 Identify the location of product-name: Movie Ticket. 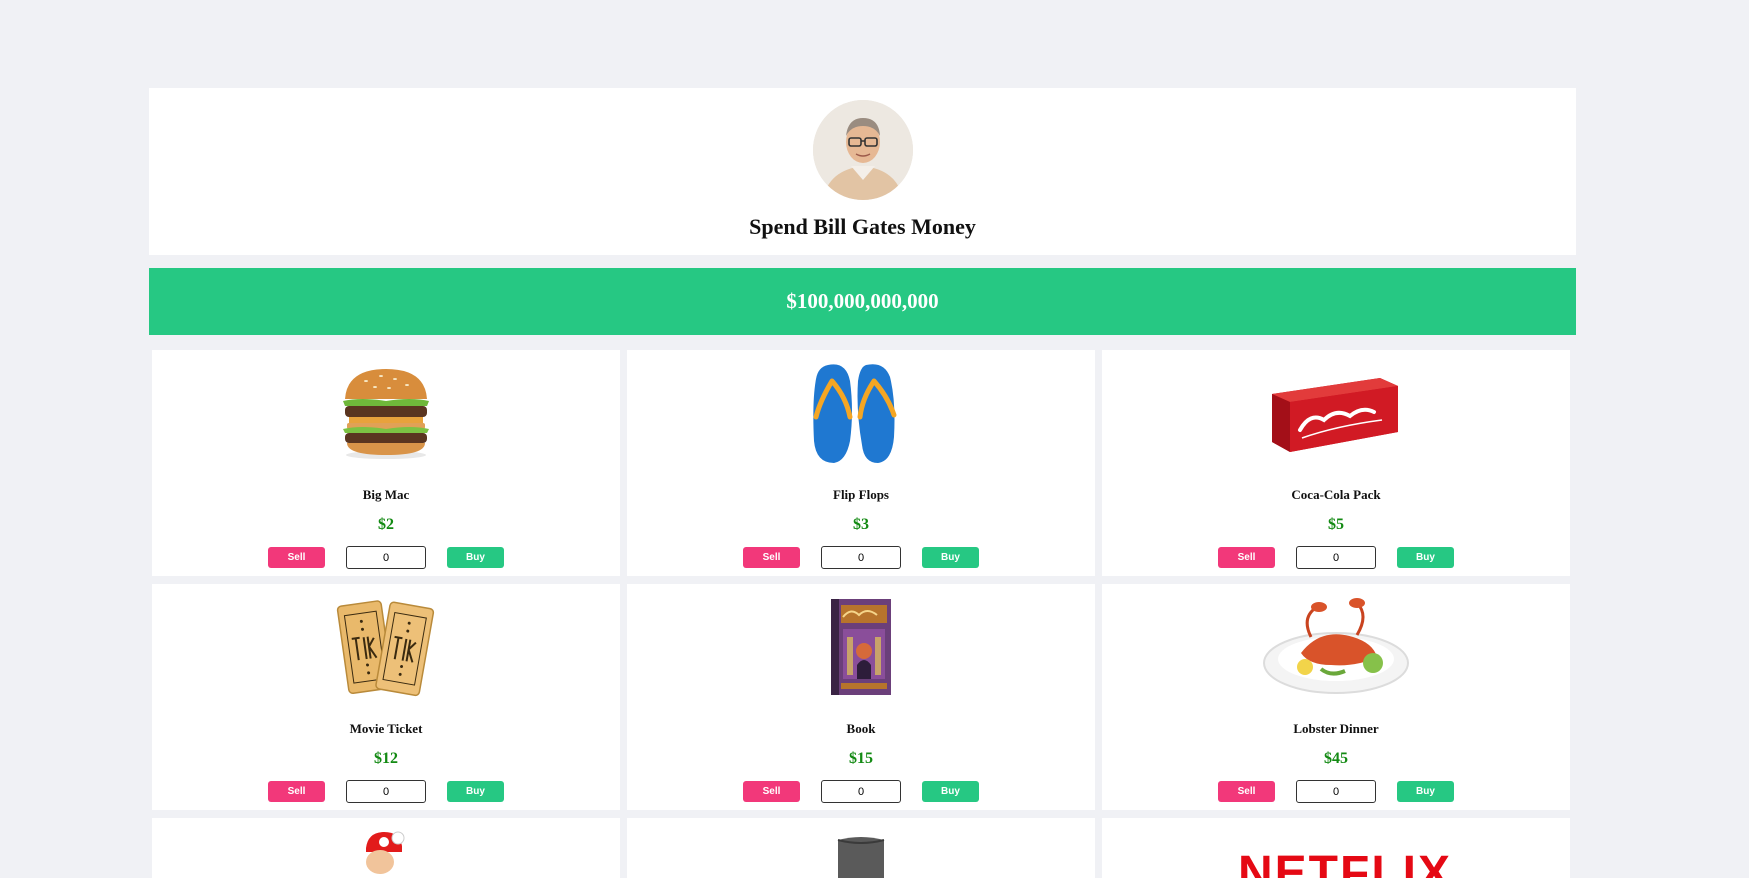
(386, 728).